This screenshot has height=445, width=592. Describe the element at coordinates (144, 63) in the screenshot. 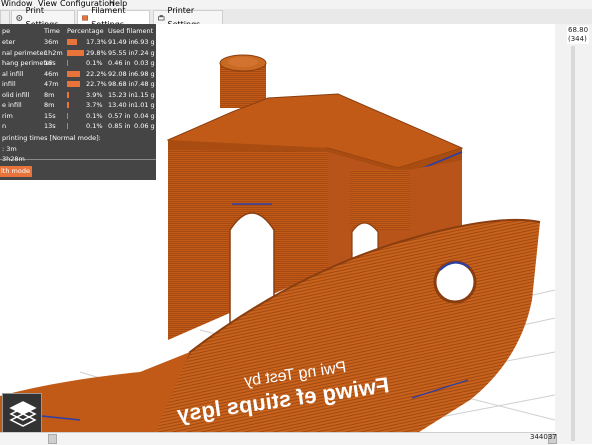

I see `legend-row-weight: 0.03 g` at that location.